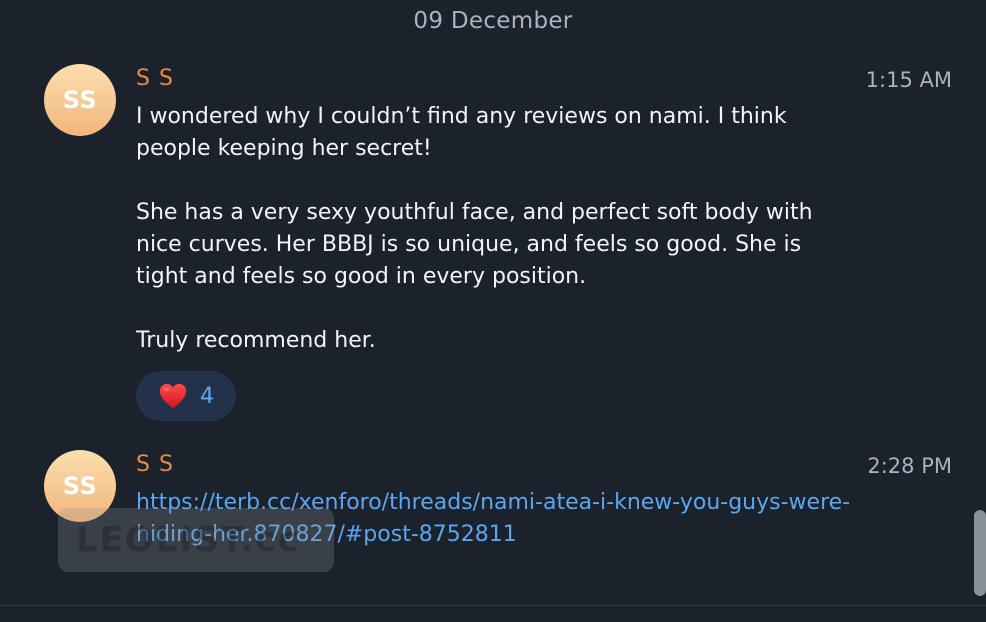 This screenshot has height=622, width=986. I want to click on watermark: LEOLIST.cc, so click(196, 540).